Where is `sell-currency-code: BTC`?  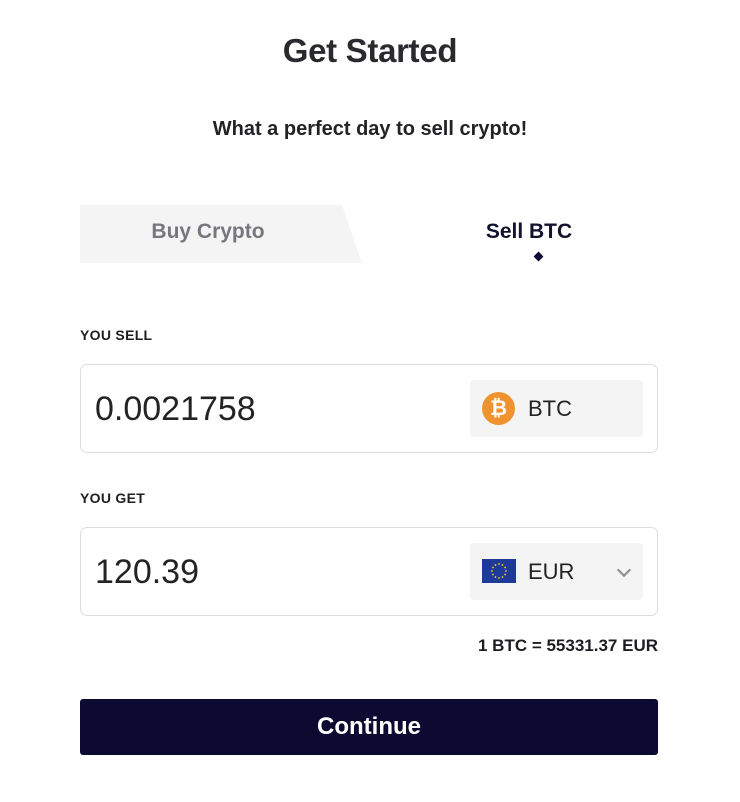
sell-currency-code: BTC is located at coordinates (550, 408).